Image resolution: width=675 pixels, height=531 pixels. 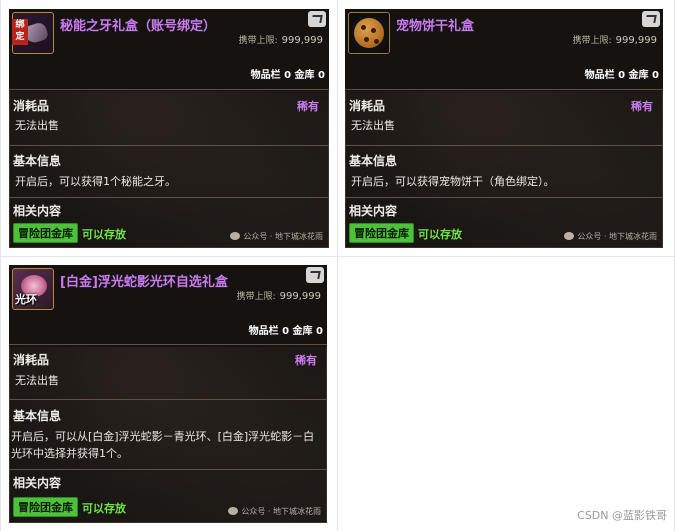 I want to click on item-description: 开启后，可以获得1个秘能之牙。, so click(x=95, y=181).